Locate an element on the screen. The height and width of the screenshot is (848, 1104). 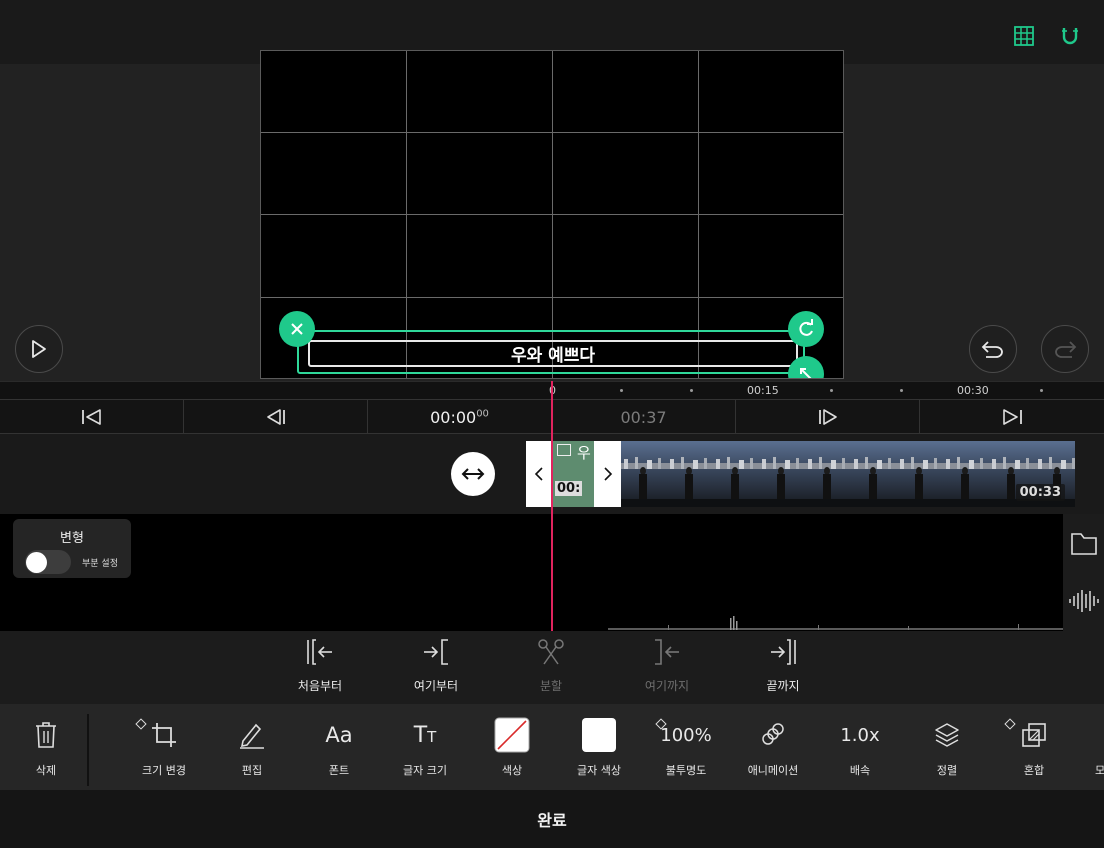
text-color-button: 글자 색상 is located at coordinates (599, 748).